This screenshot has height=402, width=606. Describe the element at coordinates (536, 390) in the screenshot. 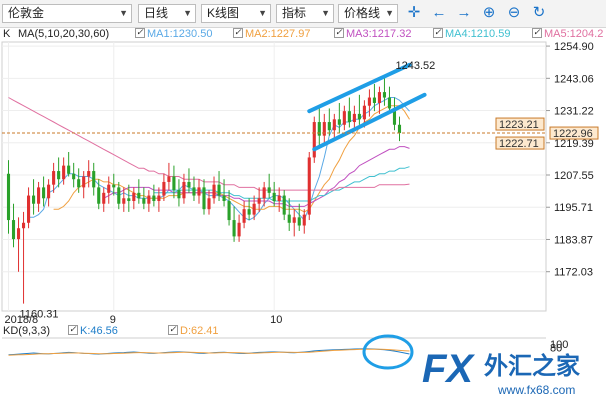

I see `watermark-url: www.fx68.com` at that location.